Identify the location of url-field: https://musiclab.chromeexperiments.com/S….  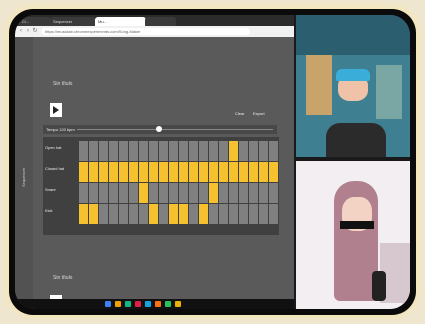
(145, 31).